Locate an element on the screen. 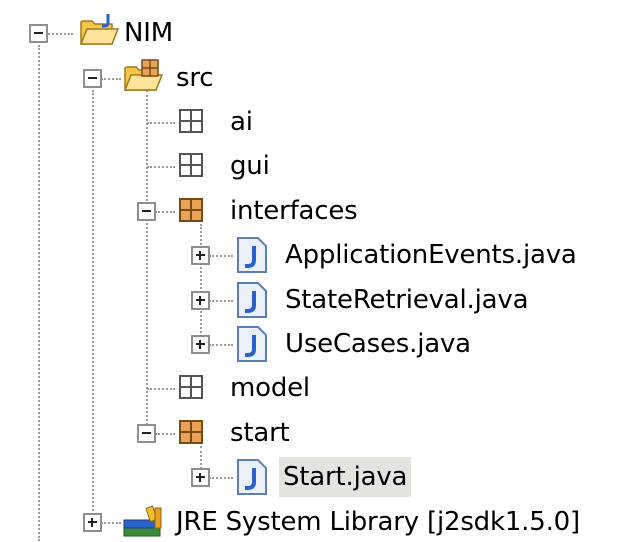 The image size is (626, 542). collapse-toggle-nim is located at coordinates (38, 33).